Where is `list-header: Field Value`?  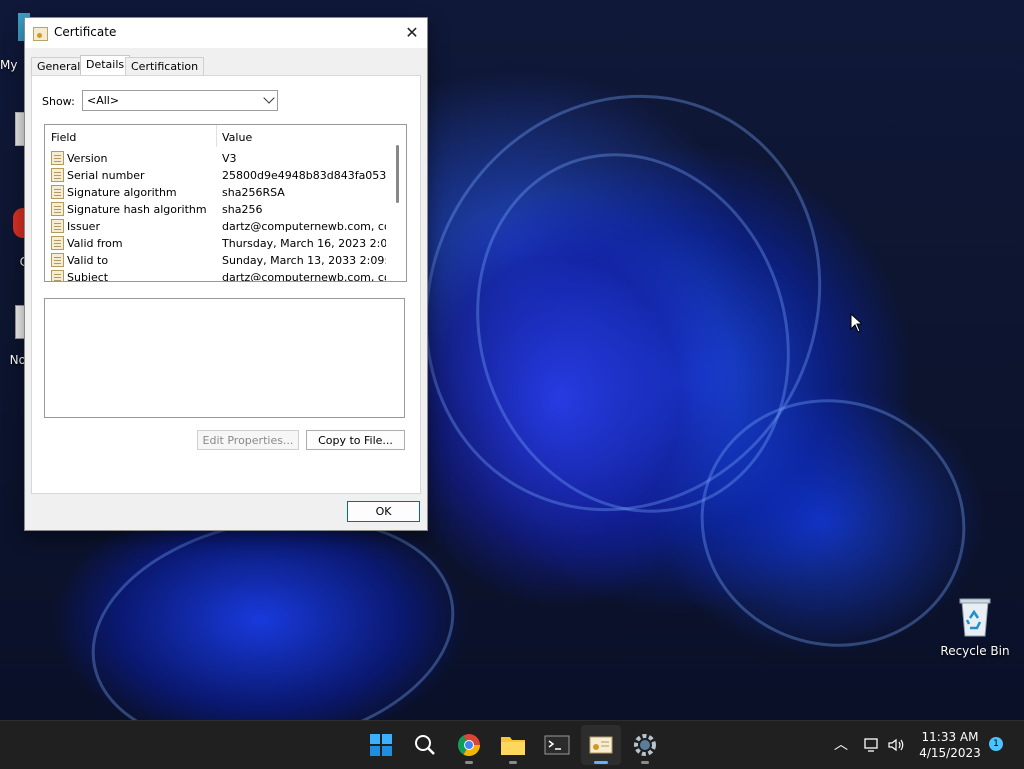
list-header: Field Value is located at coordinates (217, 136).